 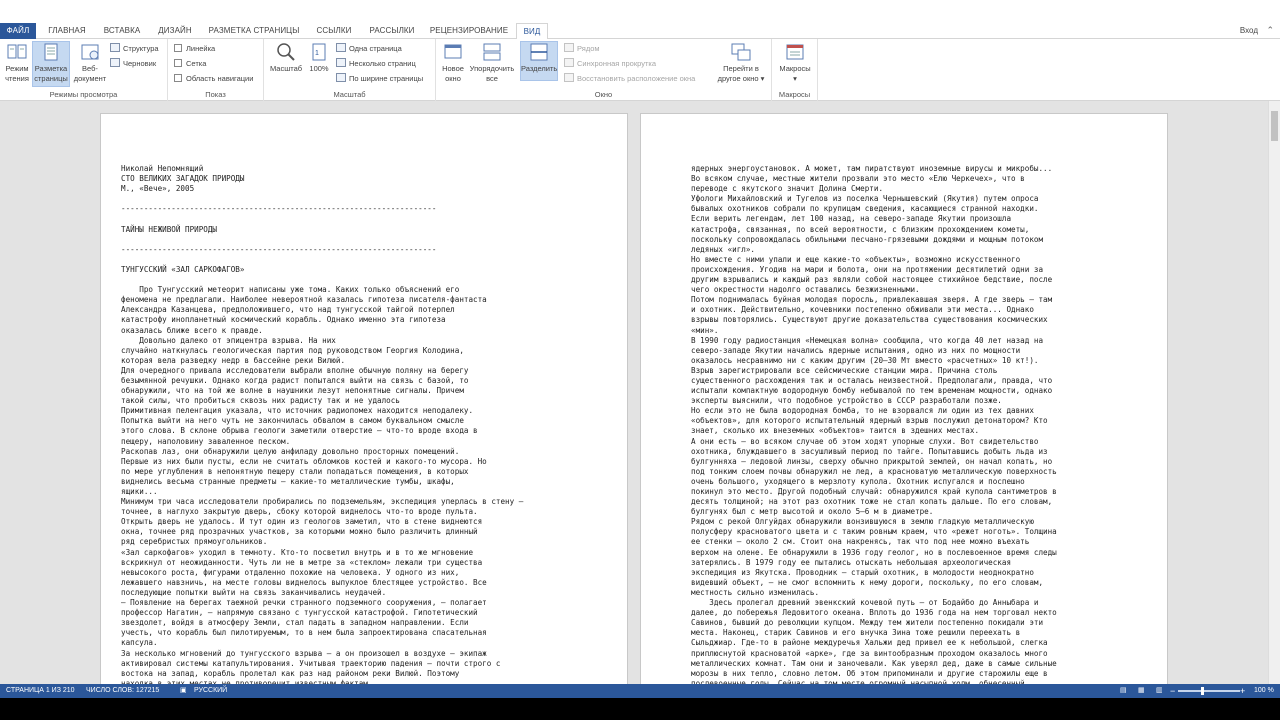 What do you see at coordinates (341, 47) in the screenshot?
I see `one-page-icon` at bounding box center [341, 47].